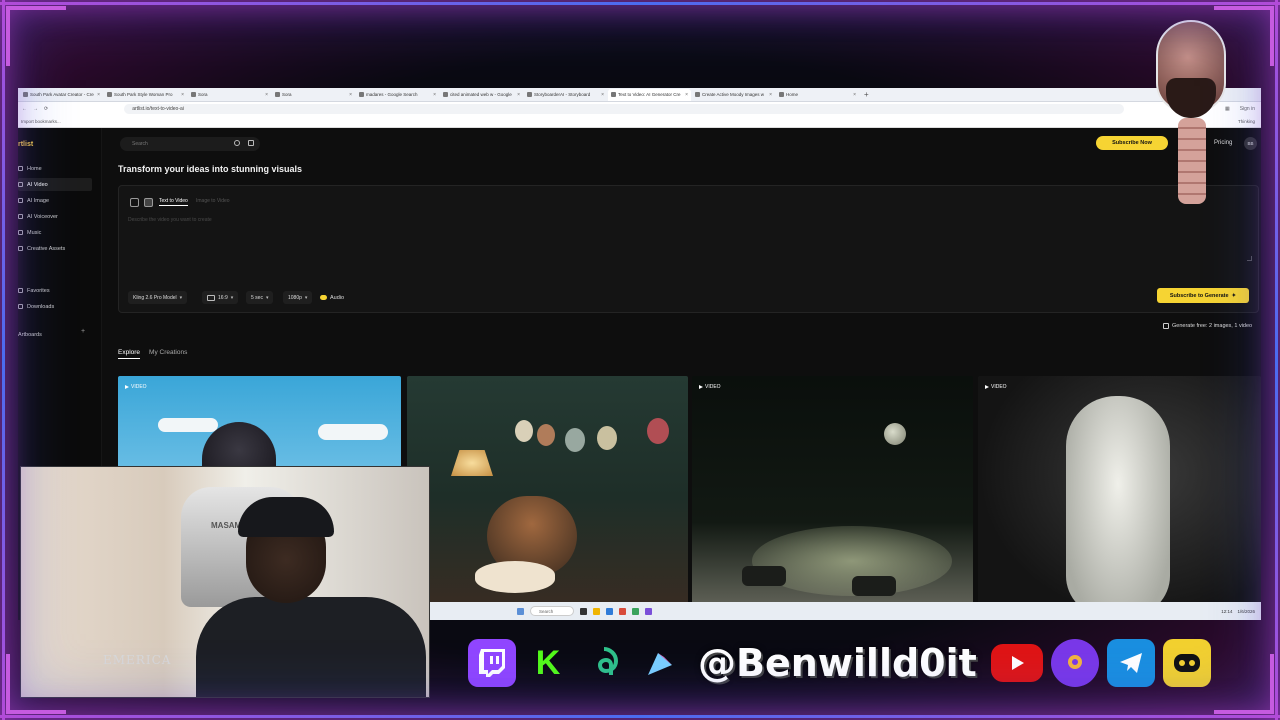  What do you see at coordinates (55, 200) in the screenshot?
I see `sidebar-item-ai-image: AI Image` at bounding box center [55, 200].